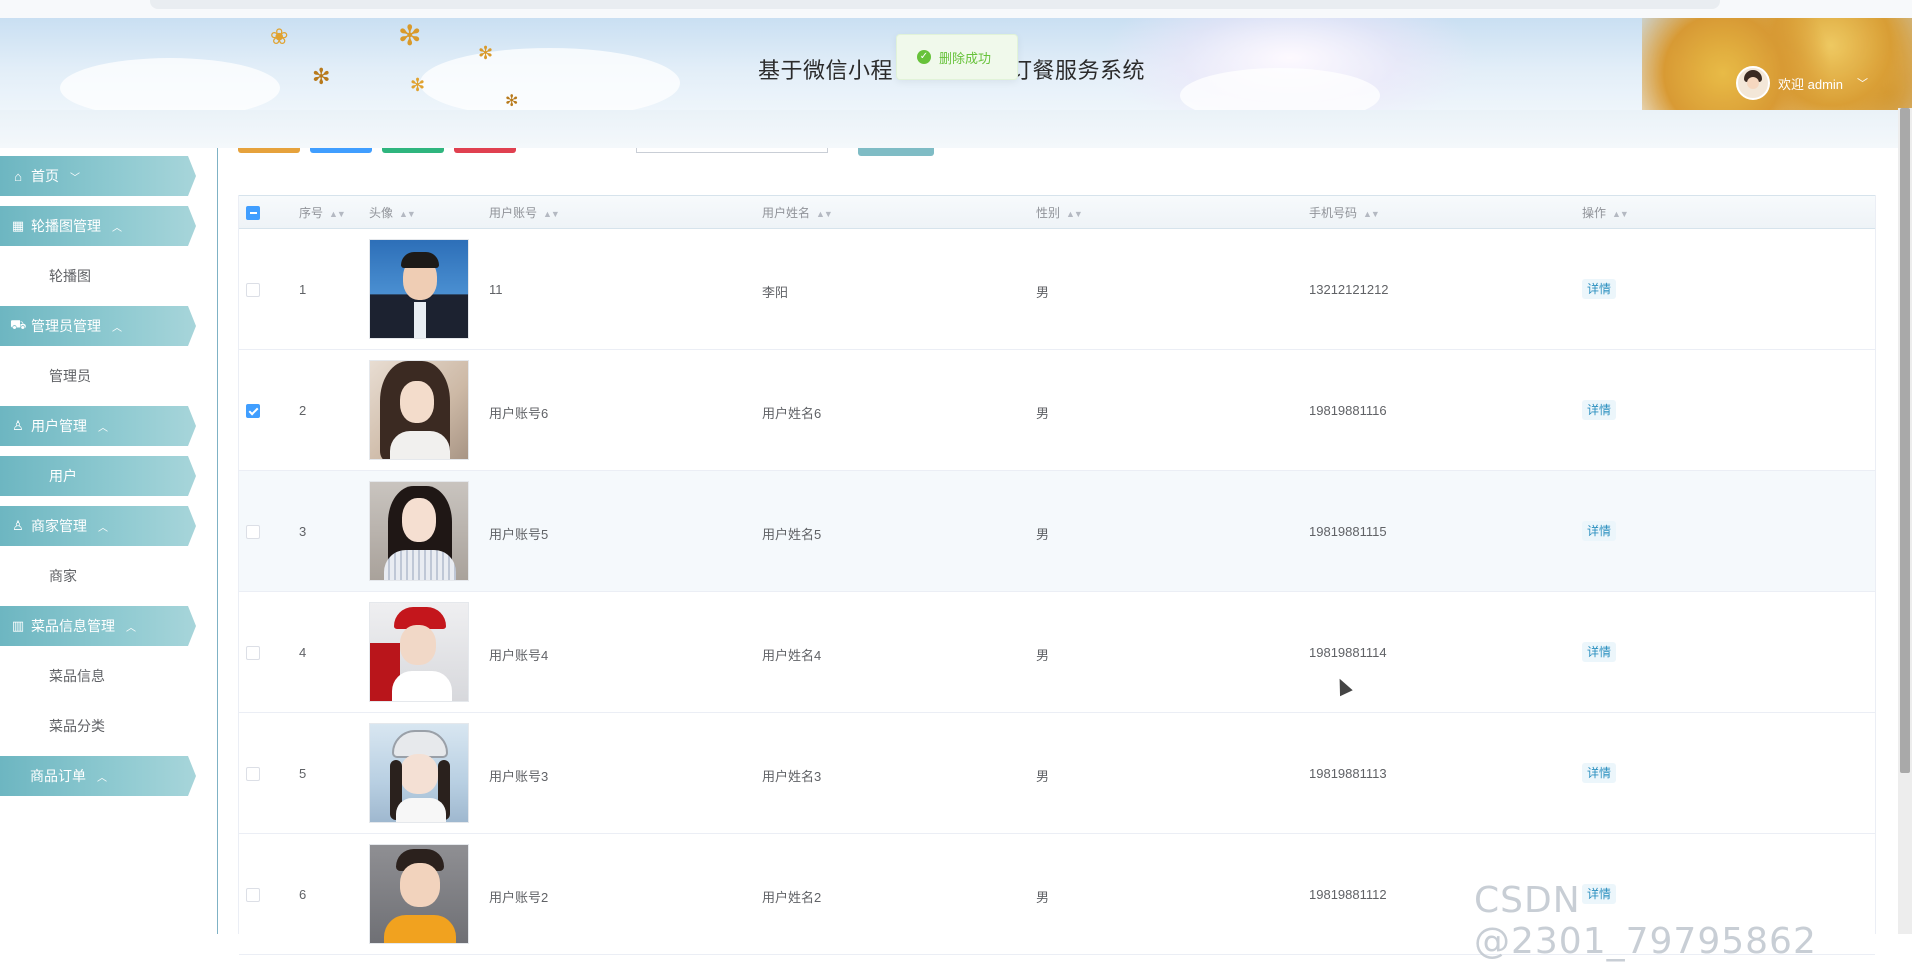 This screenshot has width=1912, height=962. I want to click on row-account: 用户账号3, so click(519, 776).